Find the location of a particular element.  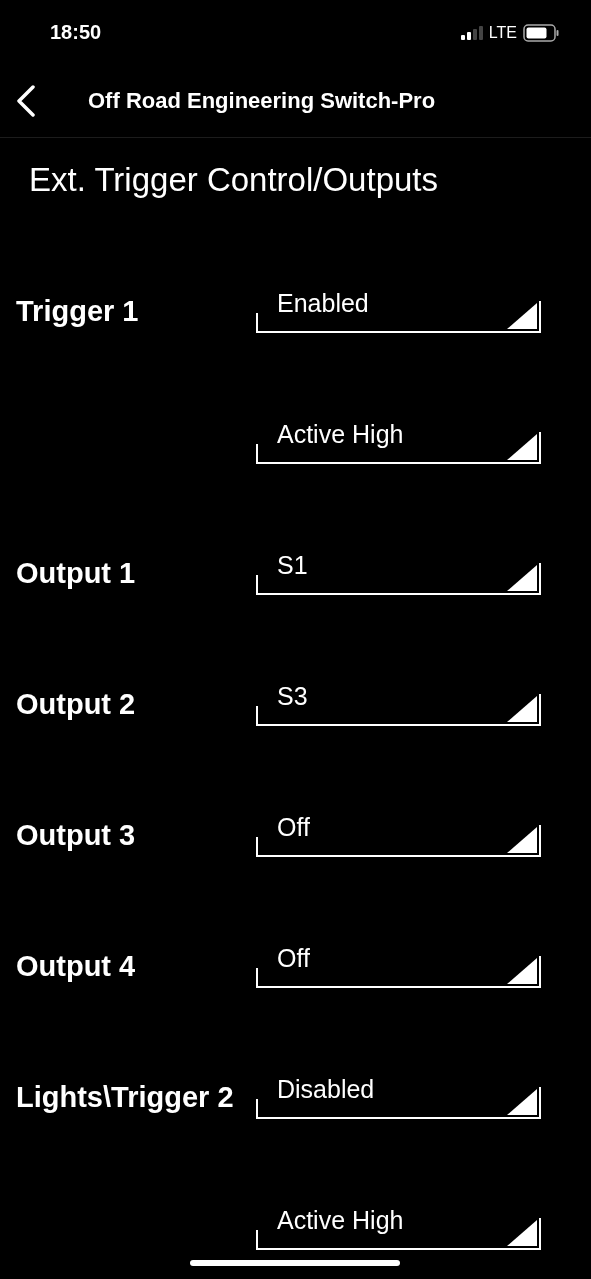

row-label: Output 1 is located at coordinates (76, 573).